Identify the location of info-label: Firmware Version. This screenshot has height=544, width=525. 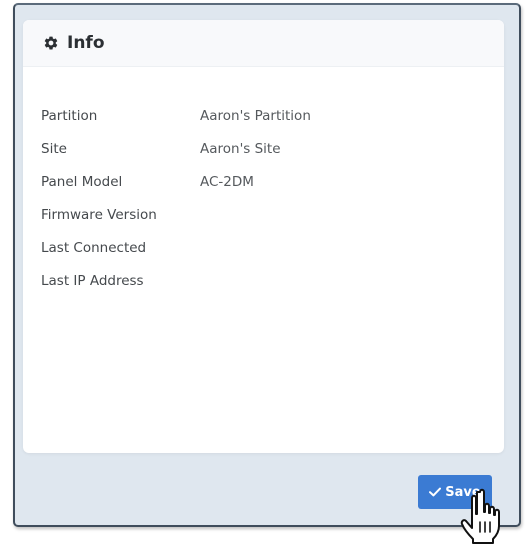
(99, 215).